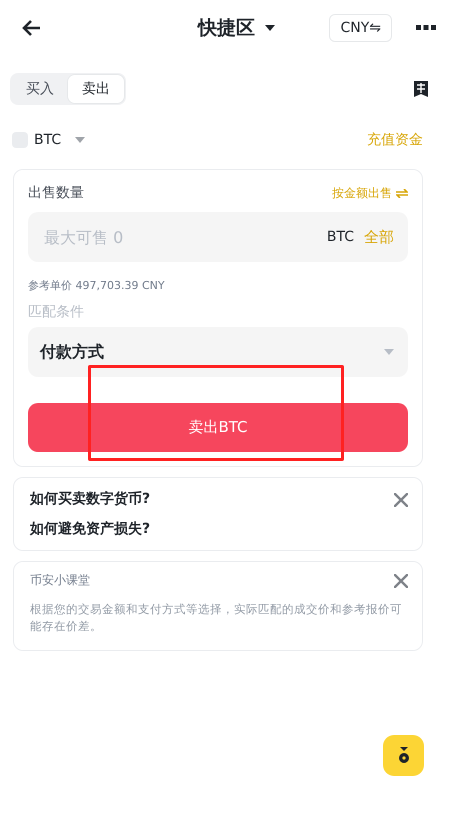 The height and width of the screenshot is (816, 454). I want to click on reference-price: 参考单价 497,703.39 CNY, so click(97, 285).